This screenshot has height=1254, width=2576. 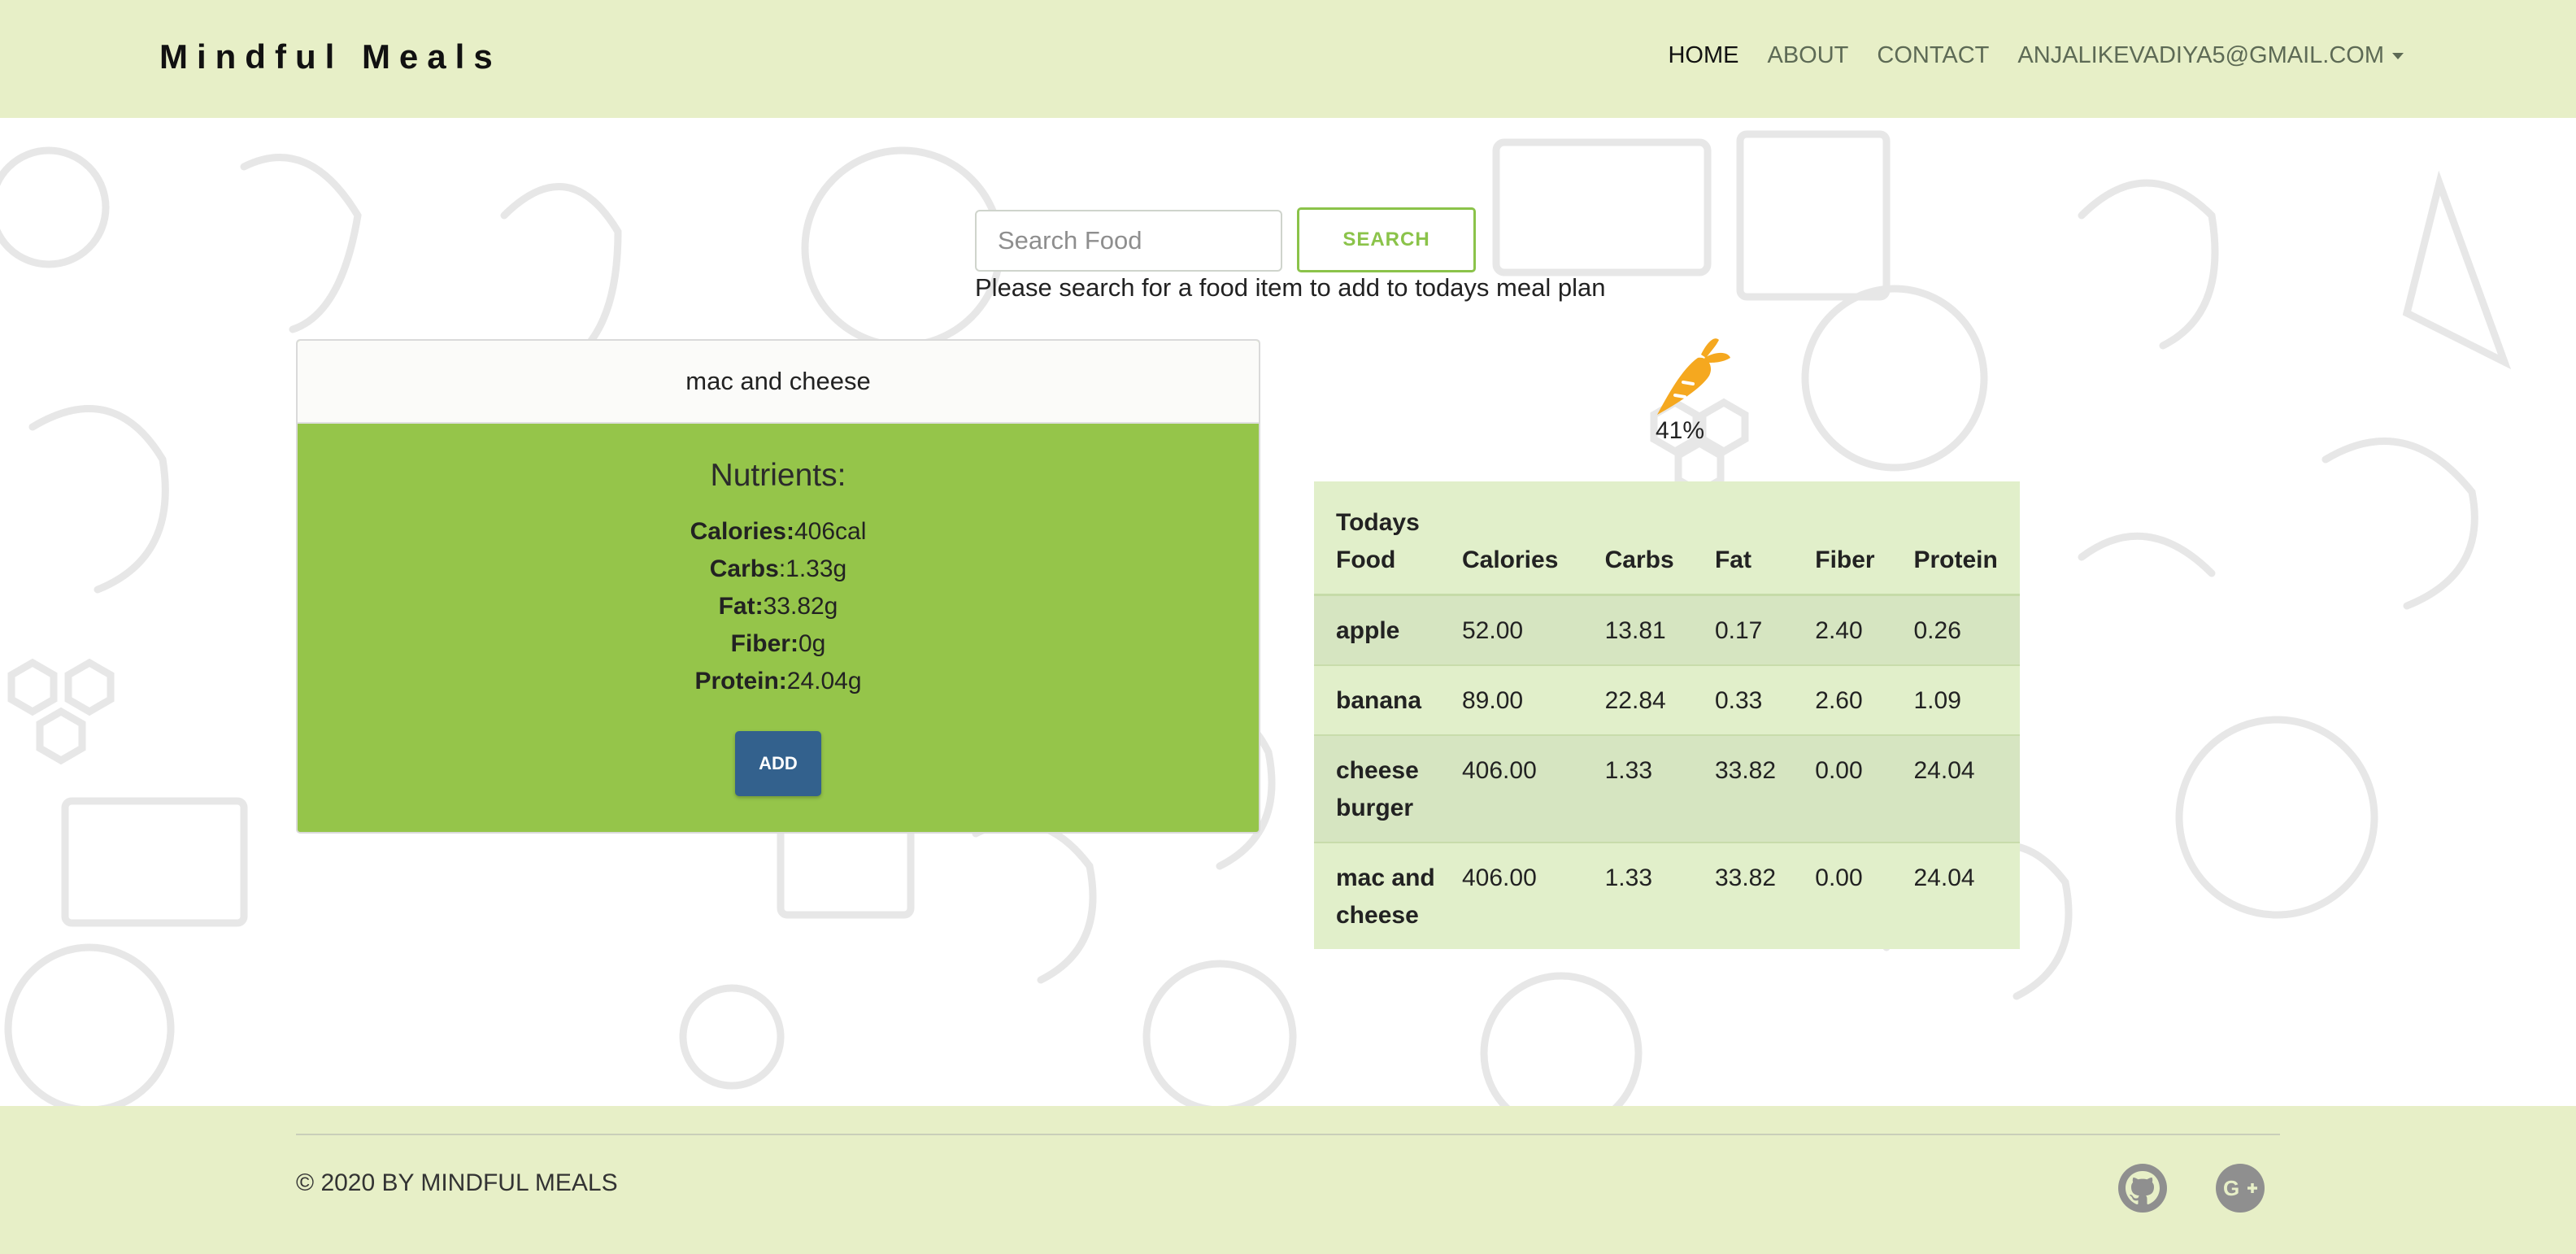 I want to click on svg-text: G, so click(x=2231, y=1188).